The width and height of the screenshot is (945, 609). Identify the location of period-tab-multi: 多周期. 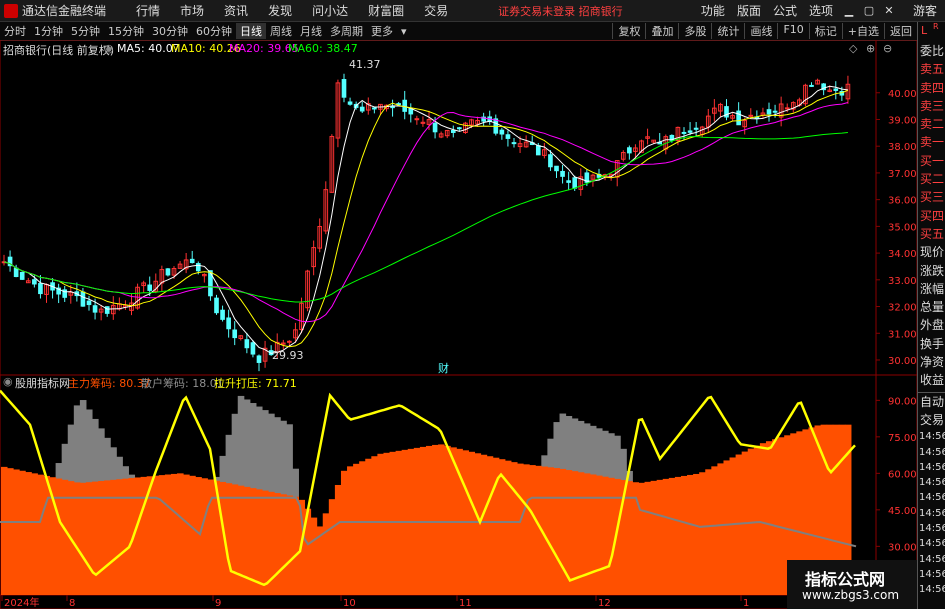
(346, 31).